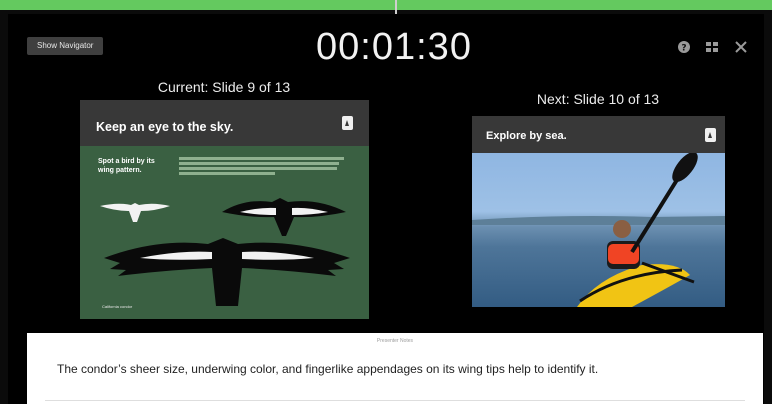 The width and height of the screenshot is (772, 404). I want to click on current-slide-title-bar: Keep an eye to the sky., so click(224, 123).